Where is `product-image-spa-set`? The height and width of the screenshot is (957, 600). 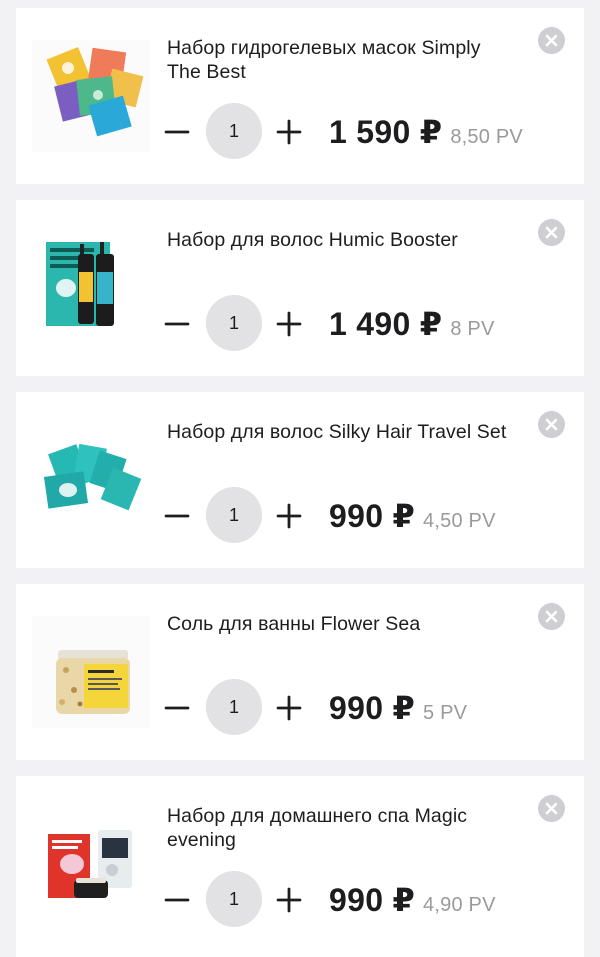 product-image-spa-set is located at coordinates (91, 864).